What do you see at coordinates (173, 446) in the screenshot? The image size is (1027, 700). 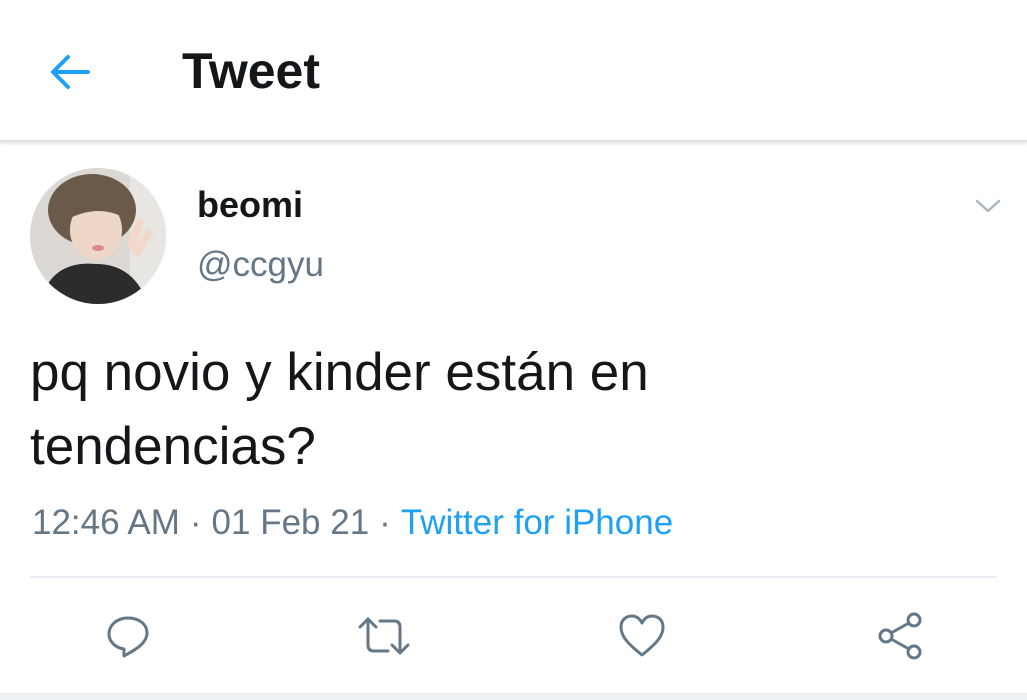 I see `tweet-text-line-2: tendencias?` at bounding box center [173, 446].